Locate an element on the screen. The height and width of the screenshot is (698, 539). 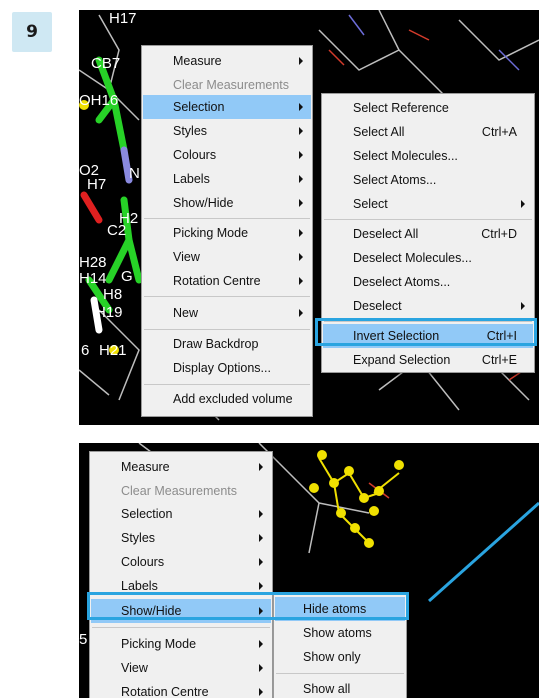
atom-label: H19 is located at coordinates (109, 312).